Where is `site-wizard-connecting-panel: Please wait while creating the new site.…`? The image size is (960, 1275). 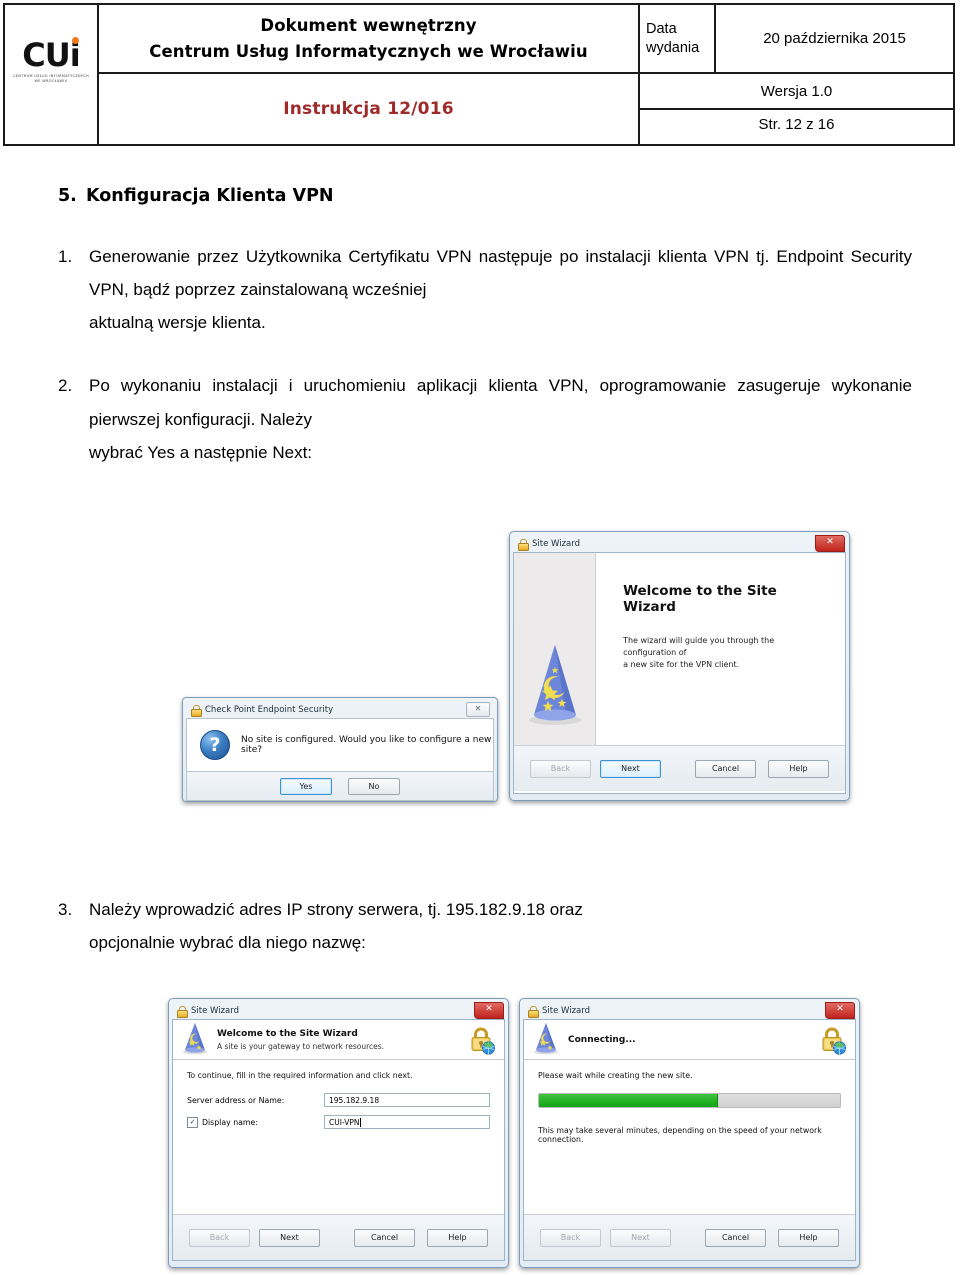
site-wizard-connecting-panel: Please wait while creating the new site.… is located at coordinates (689, 1137).